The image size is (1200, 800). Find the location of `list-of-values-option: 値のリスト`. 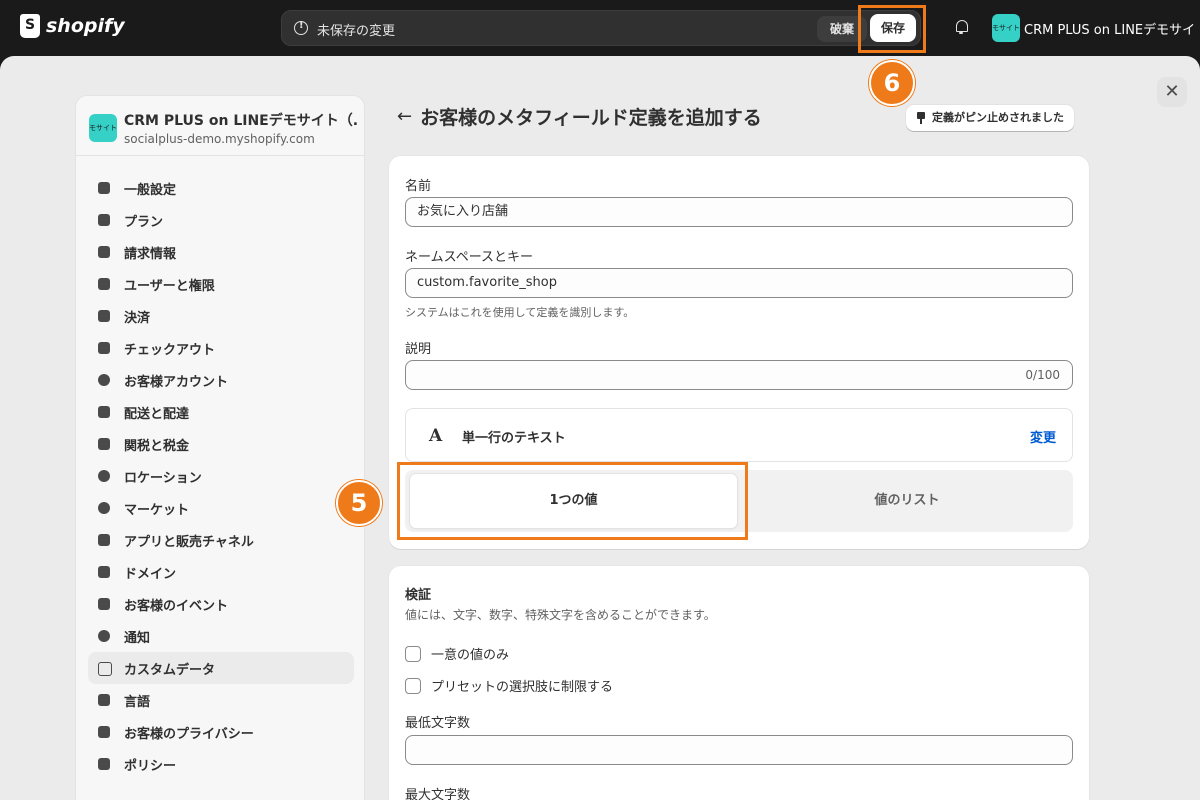

list-of-values-option: 値のリスト is located at coordinates (907, 501).